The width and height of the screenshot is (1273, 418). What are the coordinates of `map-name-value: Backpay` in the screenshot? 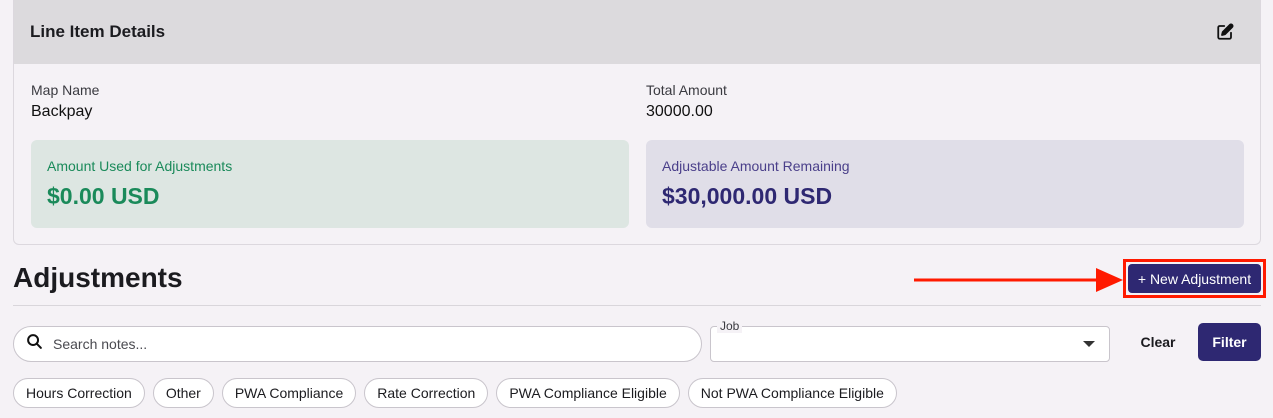 It's located at (62, 111).